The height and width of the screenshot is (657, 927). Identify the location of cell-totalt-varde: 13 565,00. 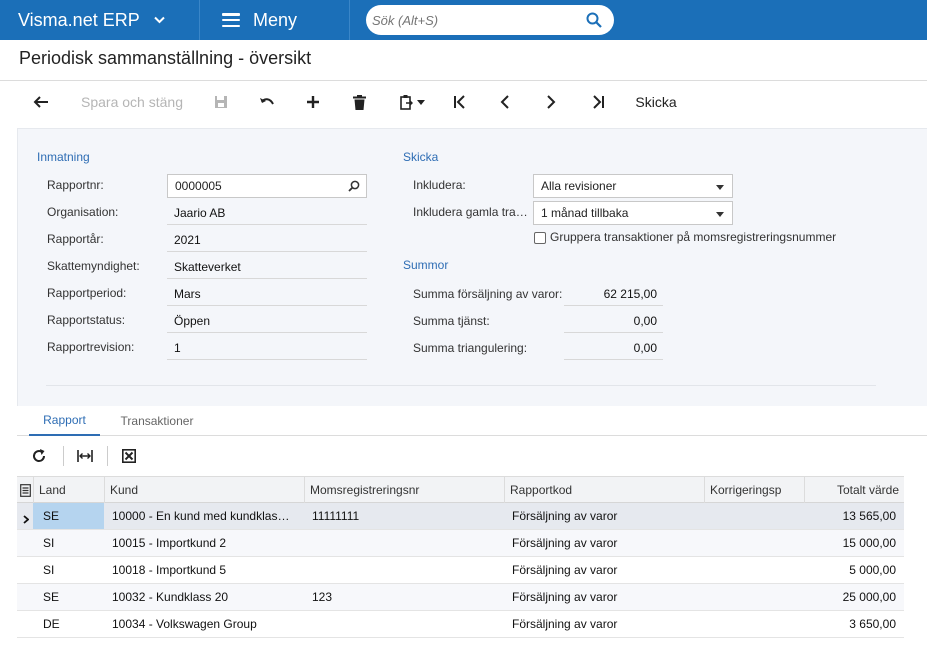
(850, 516).